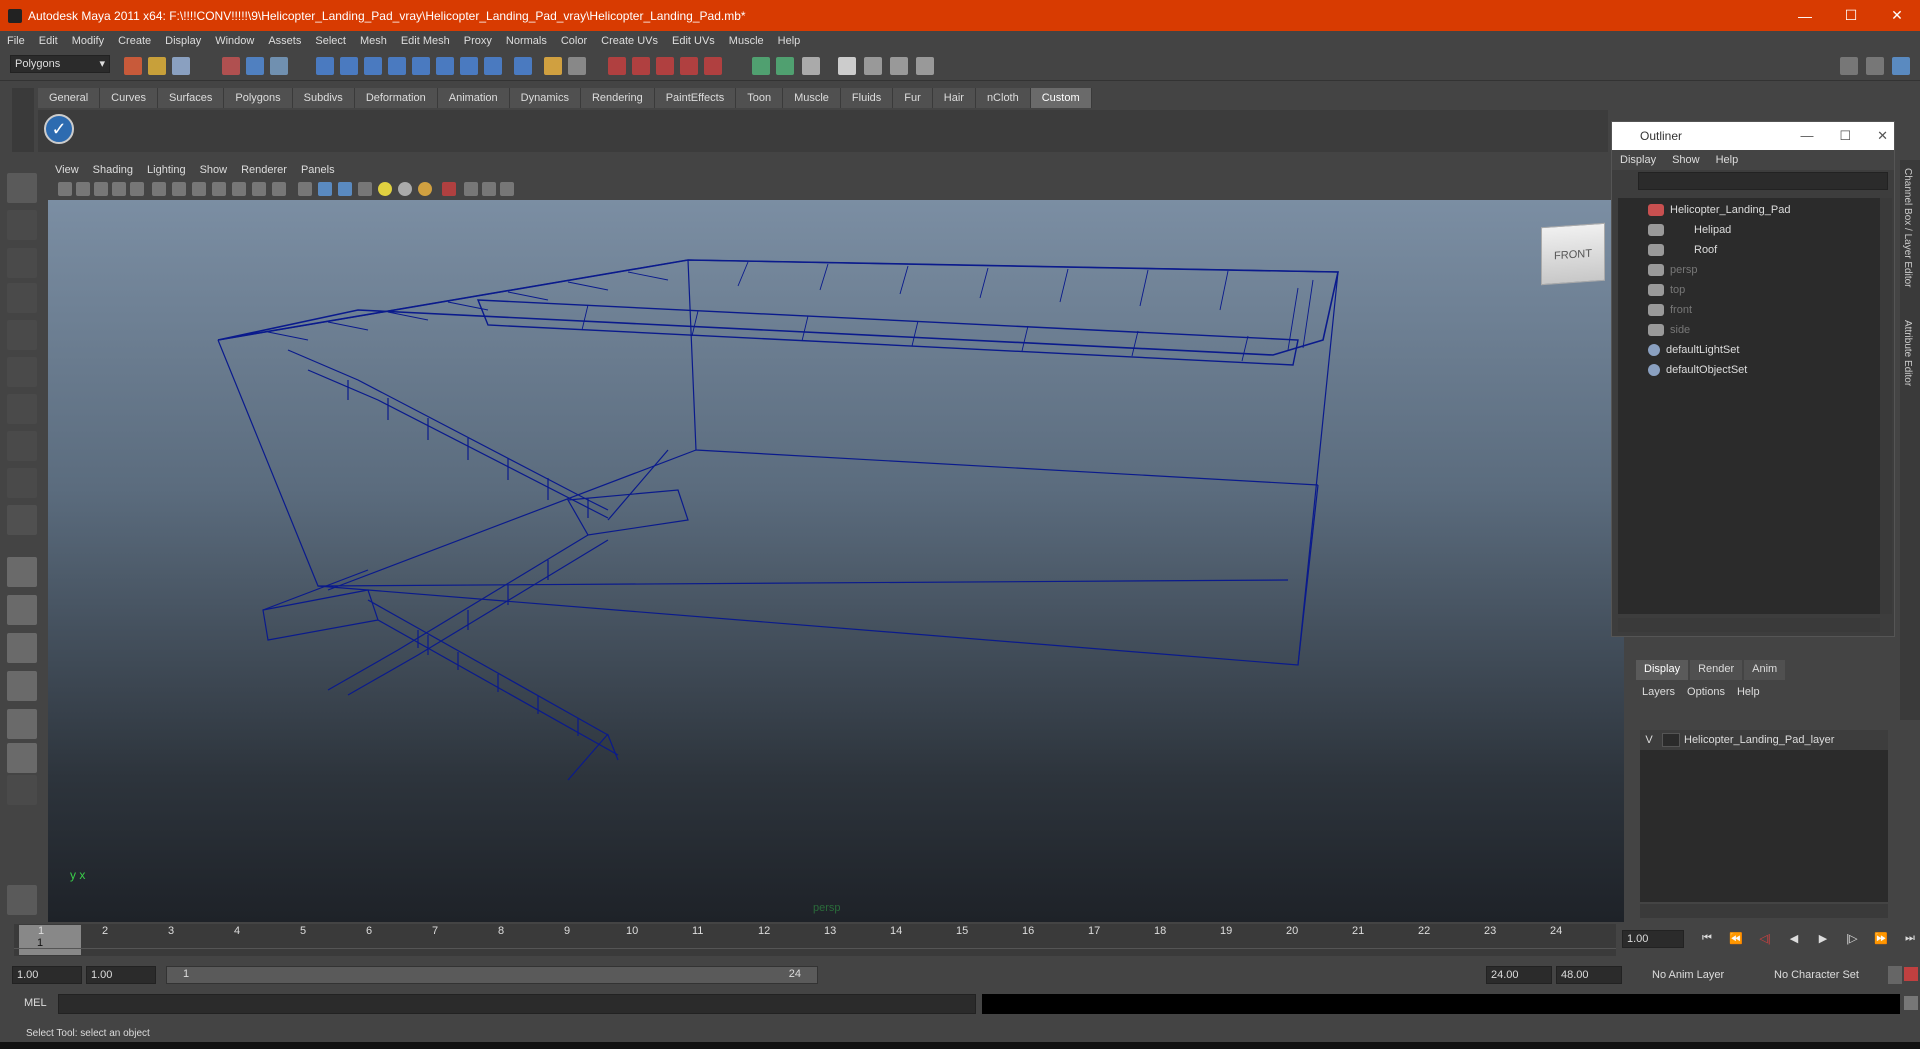 This screenshot has width=1920, height=1049. What do you see at coordinates (1707, 940) in the screenshot?
I see `go-to-start-icon: ⏮` at bounding box center [1707, 940].